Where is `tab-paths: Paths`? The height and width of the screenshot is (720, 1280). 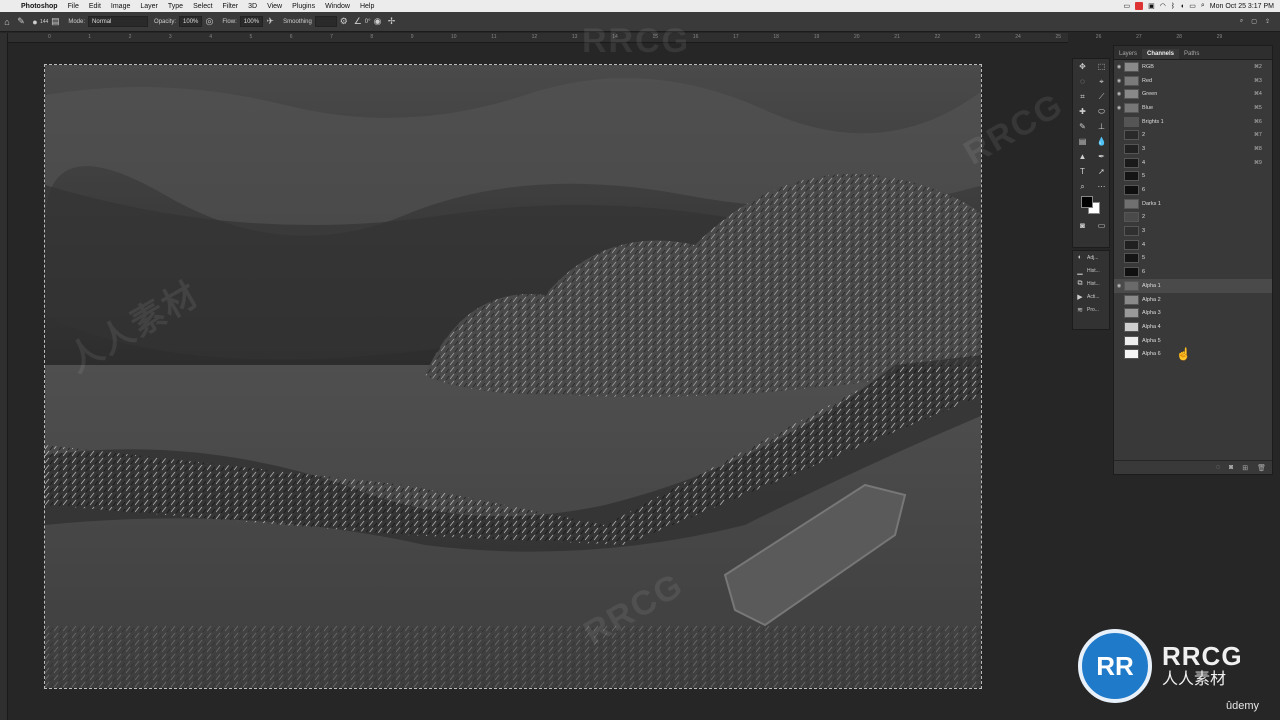
tab-paths: Paths is located at coordinates (1191, 54).